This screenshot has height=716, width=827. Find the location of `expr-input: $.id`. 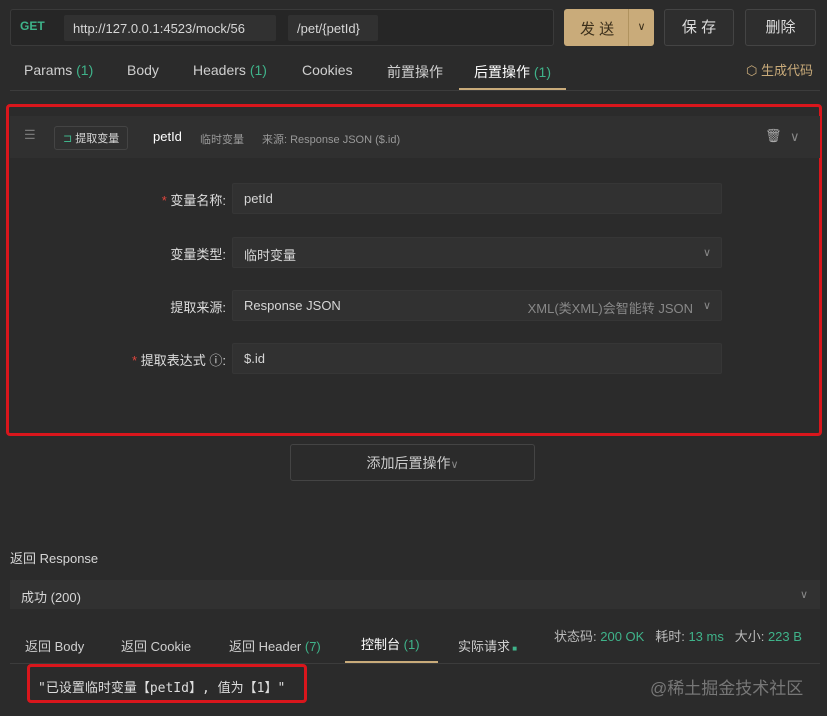

expr-input: $.id is located at coordinates (477, 358).